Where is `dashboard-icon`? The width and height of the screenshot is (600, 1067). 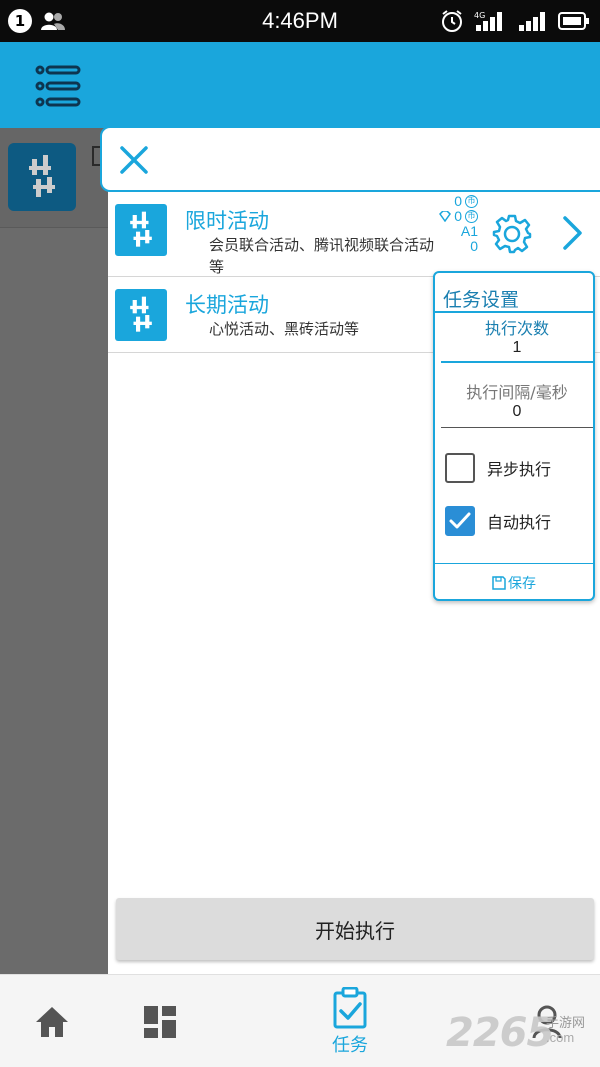 dashboard-icon is located at coordinates (160, 1022).